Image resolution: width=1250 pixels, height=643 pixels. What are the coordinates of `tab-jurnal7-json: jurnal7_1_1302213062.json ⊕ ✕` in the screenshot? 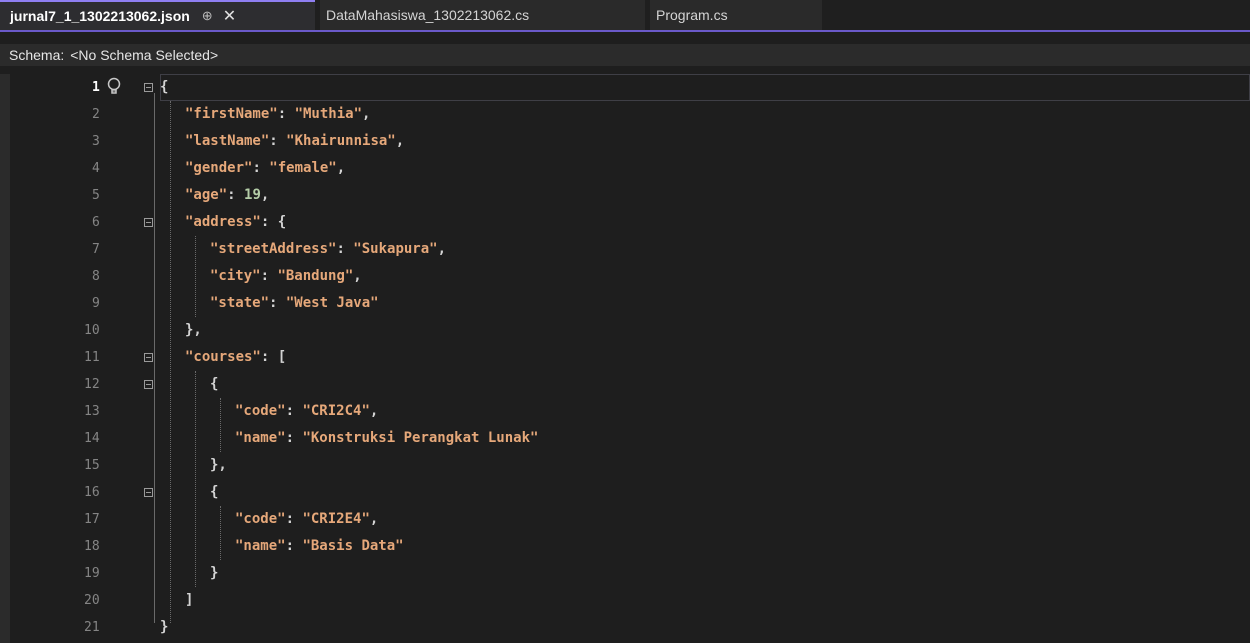 It's located at (157, 15).